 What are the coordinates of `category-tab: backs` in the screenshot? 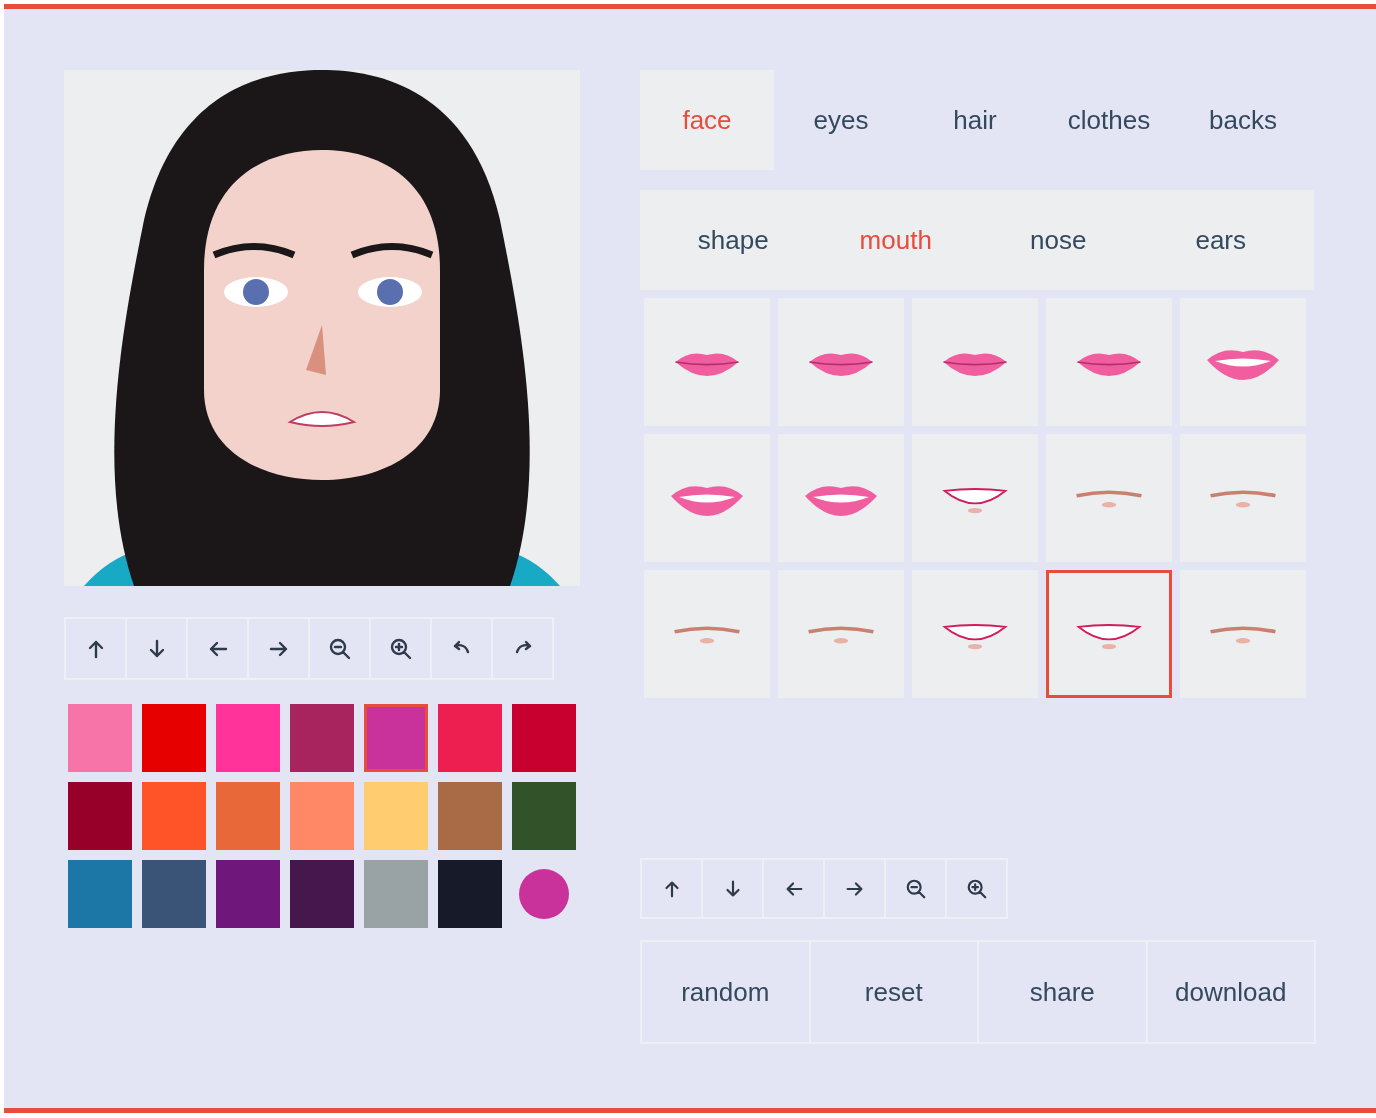 It's located at (1243, 120).